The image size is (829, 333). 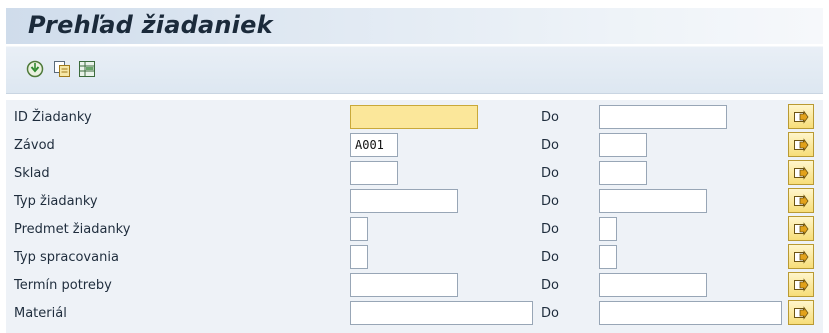 I want to click on row-request-id: ID Žiadanky Do, so click(x=414, y=117).